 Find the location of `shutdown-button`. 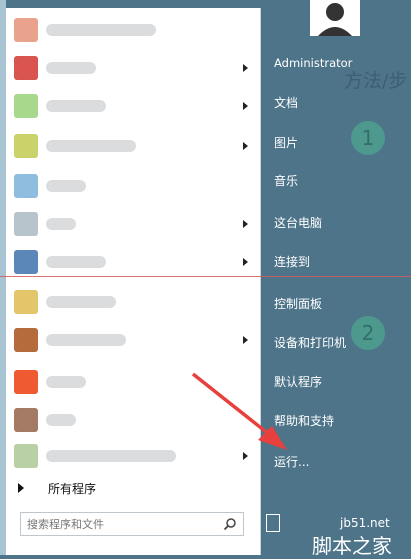

shutdown-button is located at coordinates (273, 523).